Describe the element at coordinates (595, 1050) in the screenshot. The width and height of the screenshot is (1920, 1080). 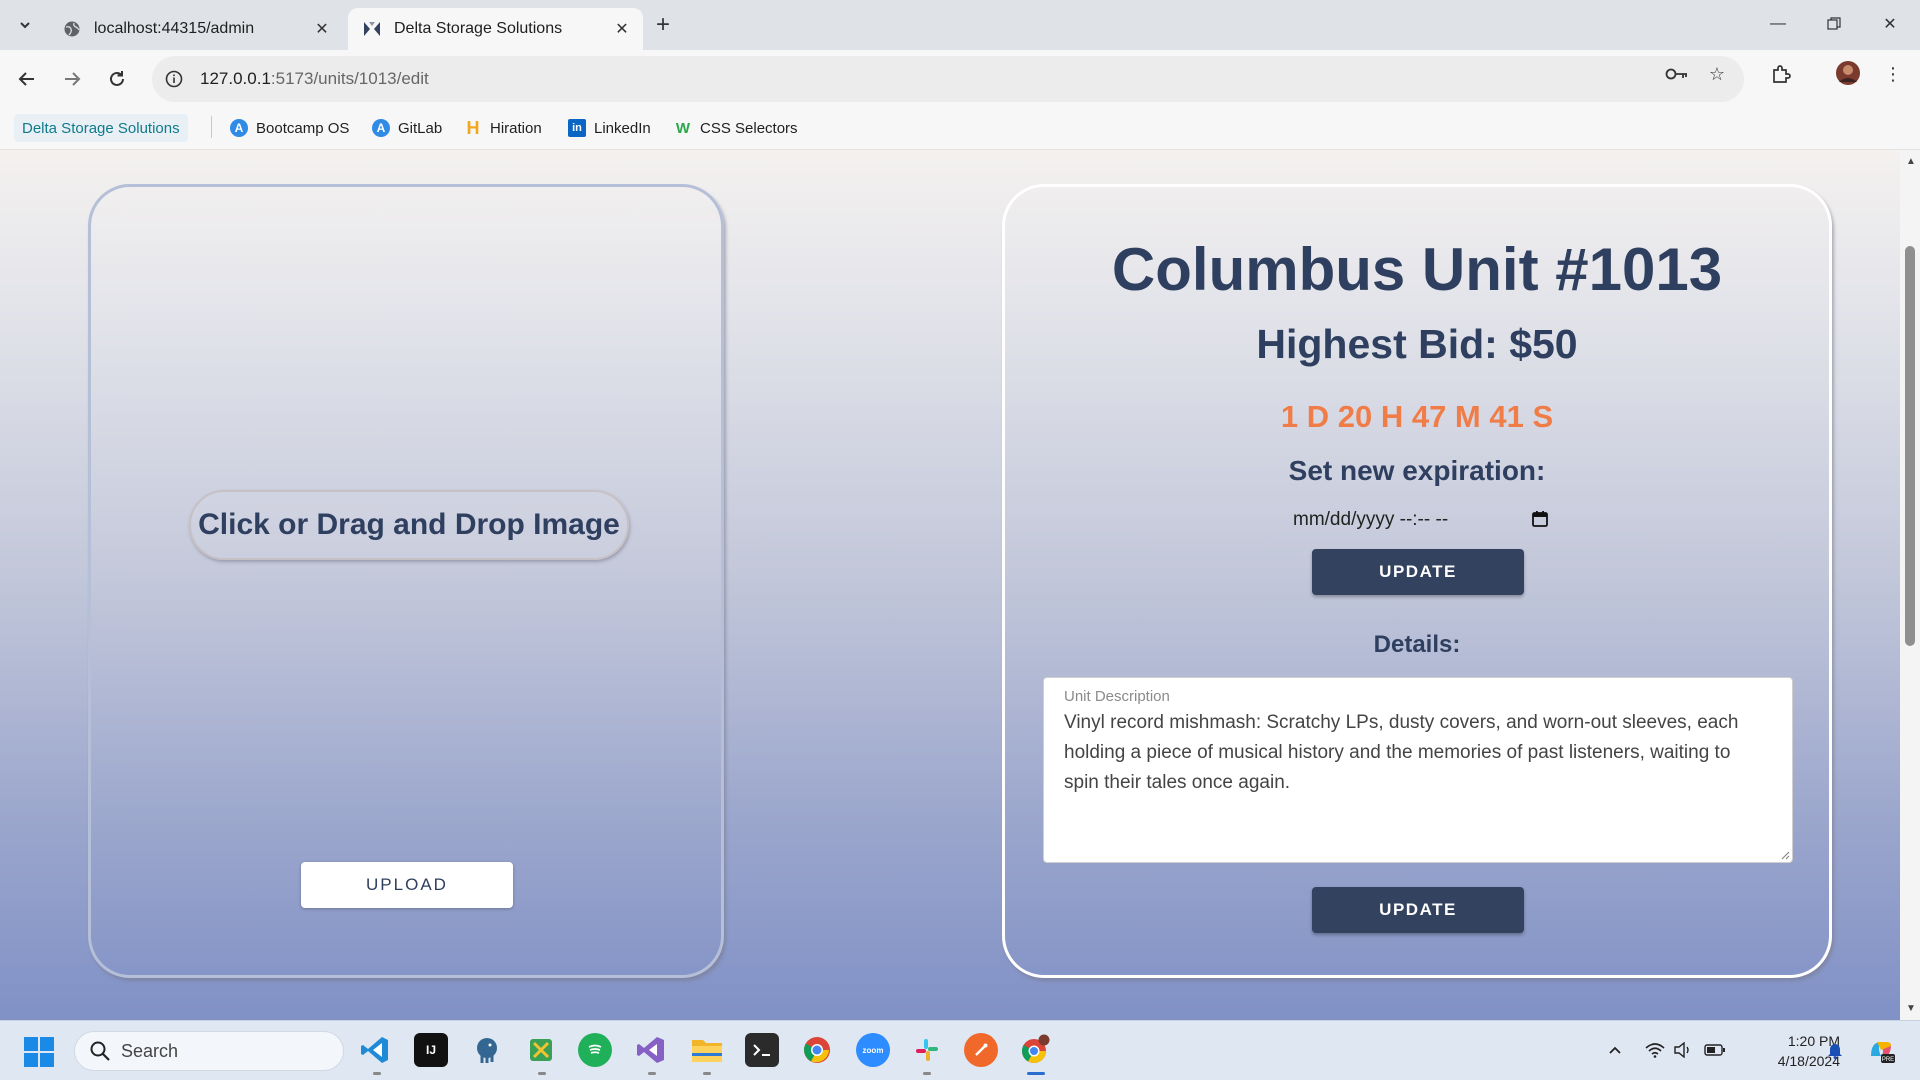
I see `spotify-search-icon` at that location.